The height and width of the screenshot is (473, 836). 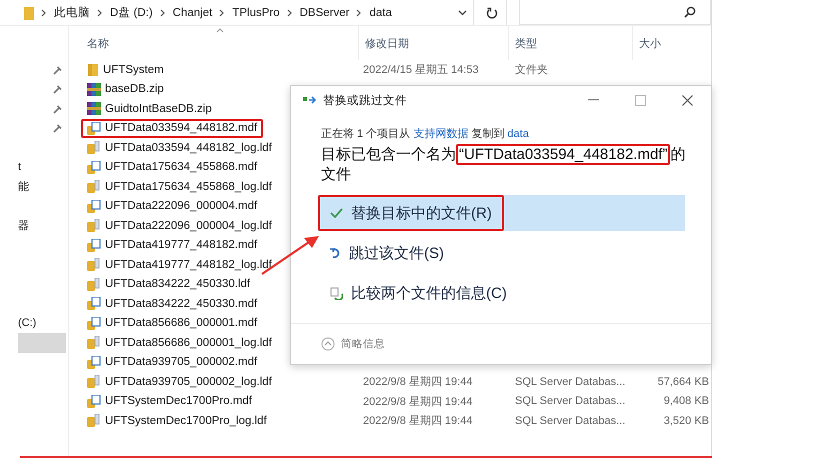 What do you see at coordinates (336, 293) in the screenshot?
I see `compare-icon` at bounding box center [336, 293].